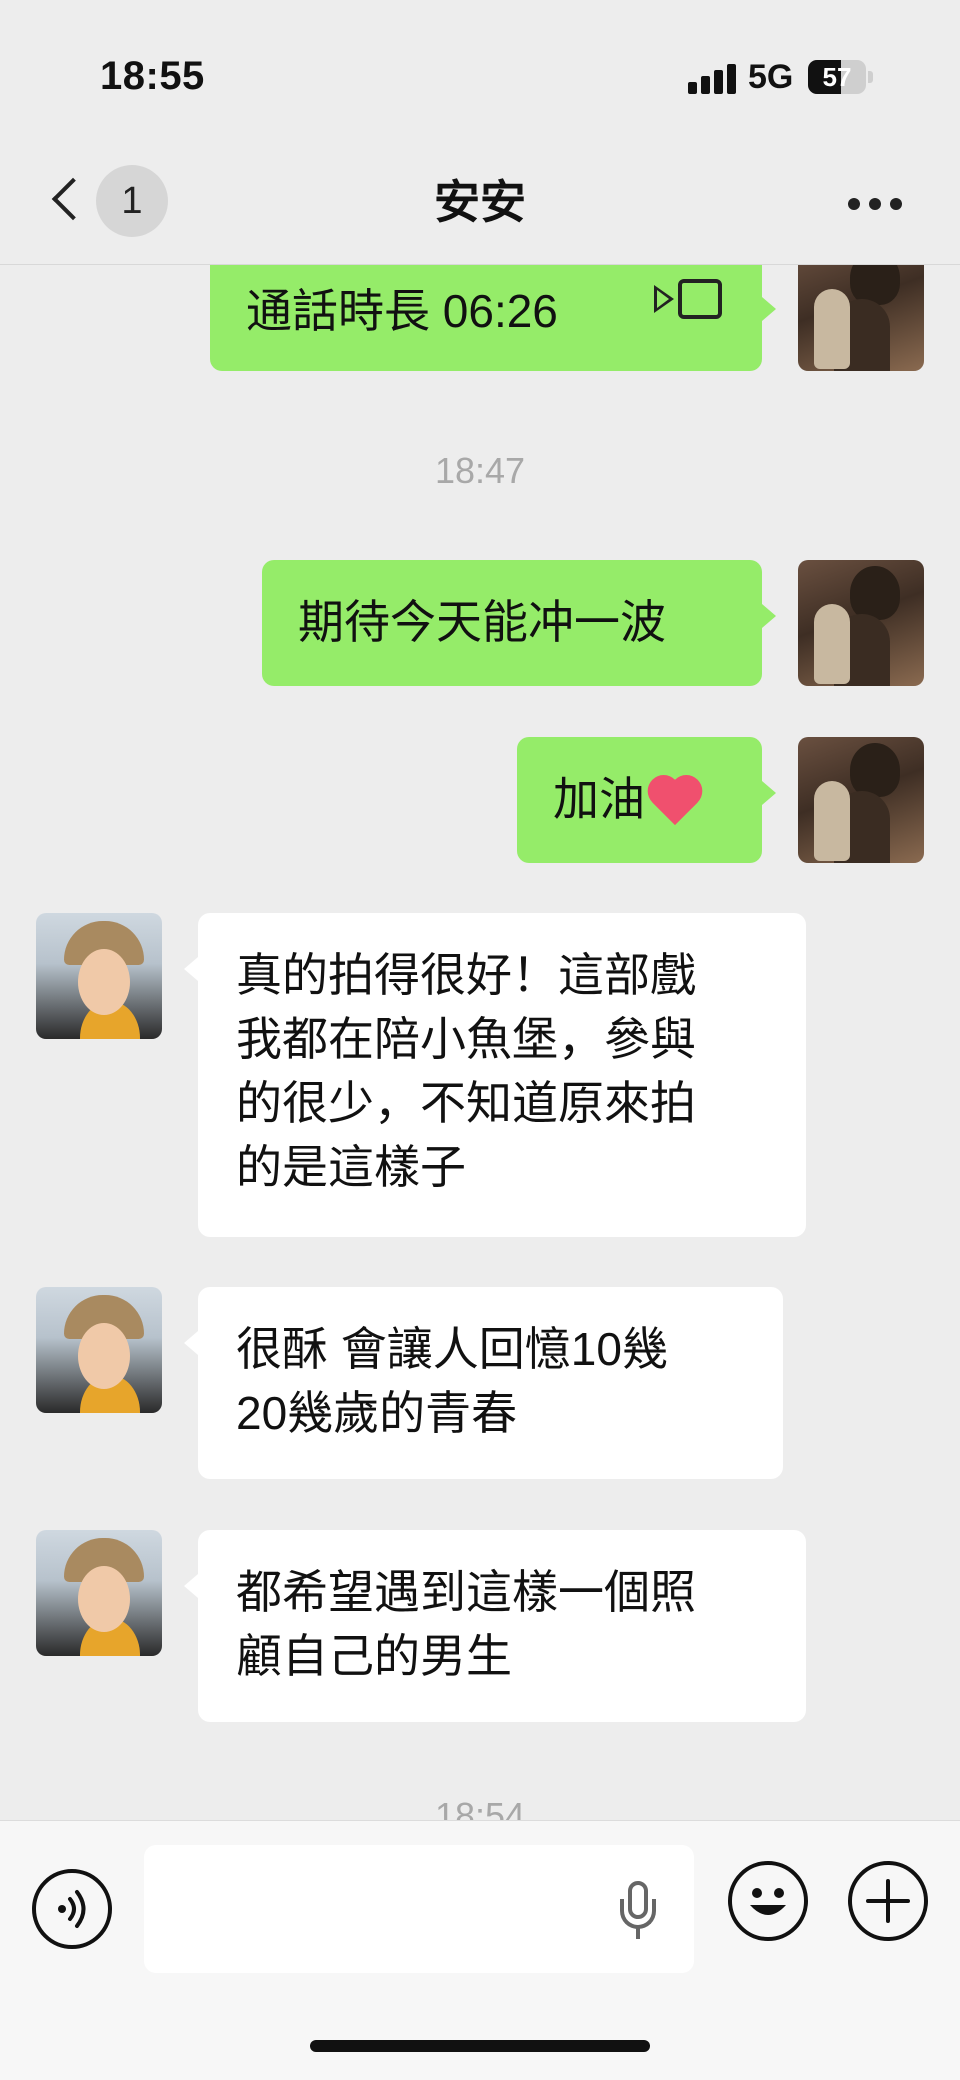  I want to click on call-duration-text: 通話時長 06:26, so click(402, 311).